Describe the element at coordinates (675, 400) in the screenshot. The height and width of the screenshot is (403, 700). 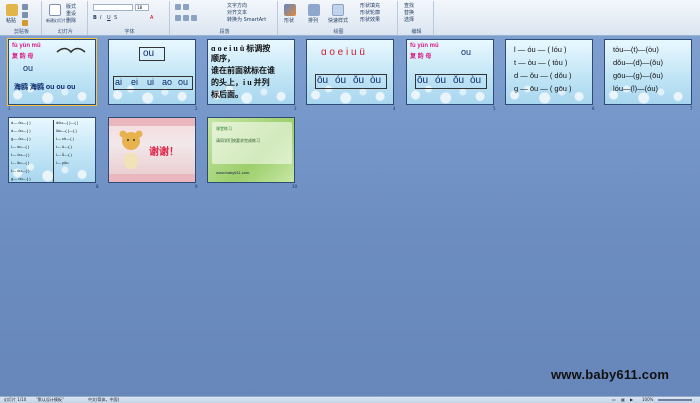
I see `zoom-slider` at that location.